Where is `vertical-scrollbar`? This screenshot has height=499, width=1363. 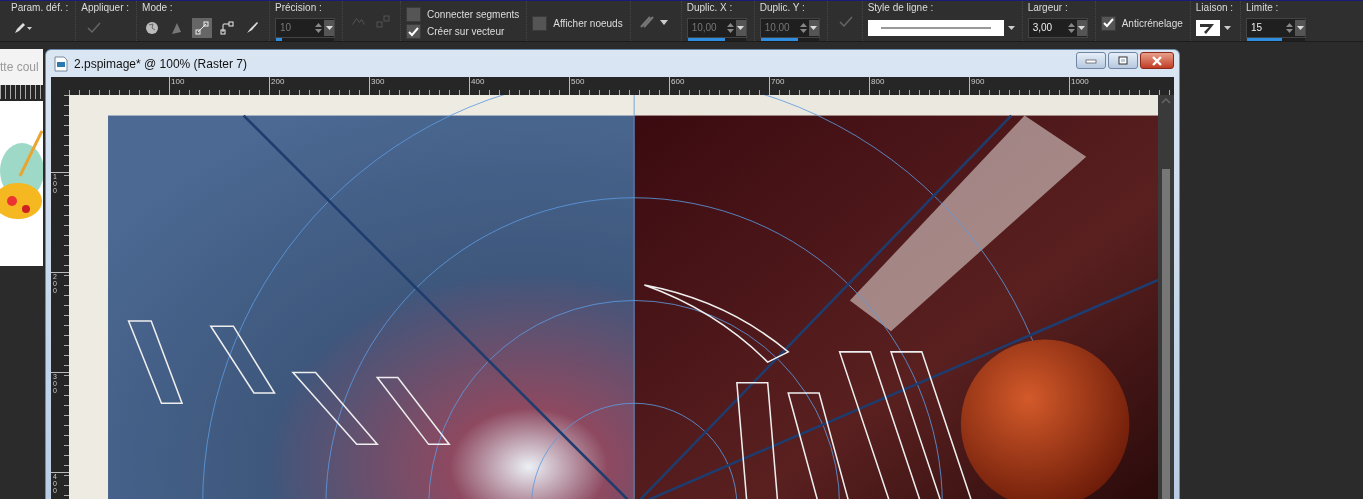
vertical-scrollbar is located at coordinates (1166, 297).